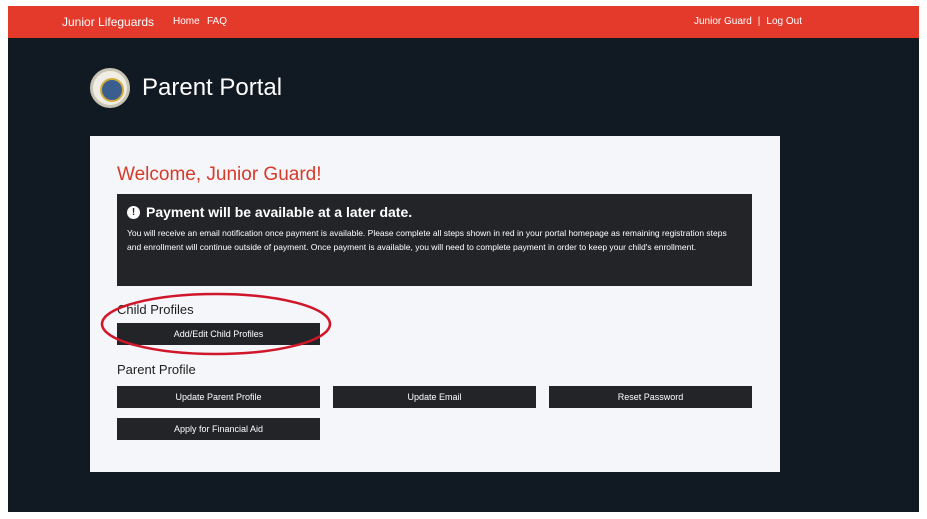 The height and width of the screenshot is (519, 927). Describe the element at coordinates (723, 21) in the screenshot. I see `user-name-link: Junior Guard` at that location.